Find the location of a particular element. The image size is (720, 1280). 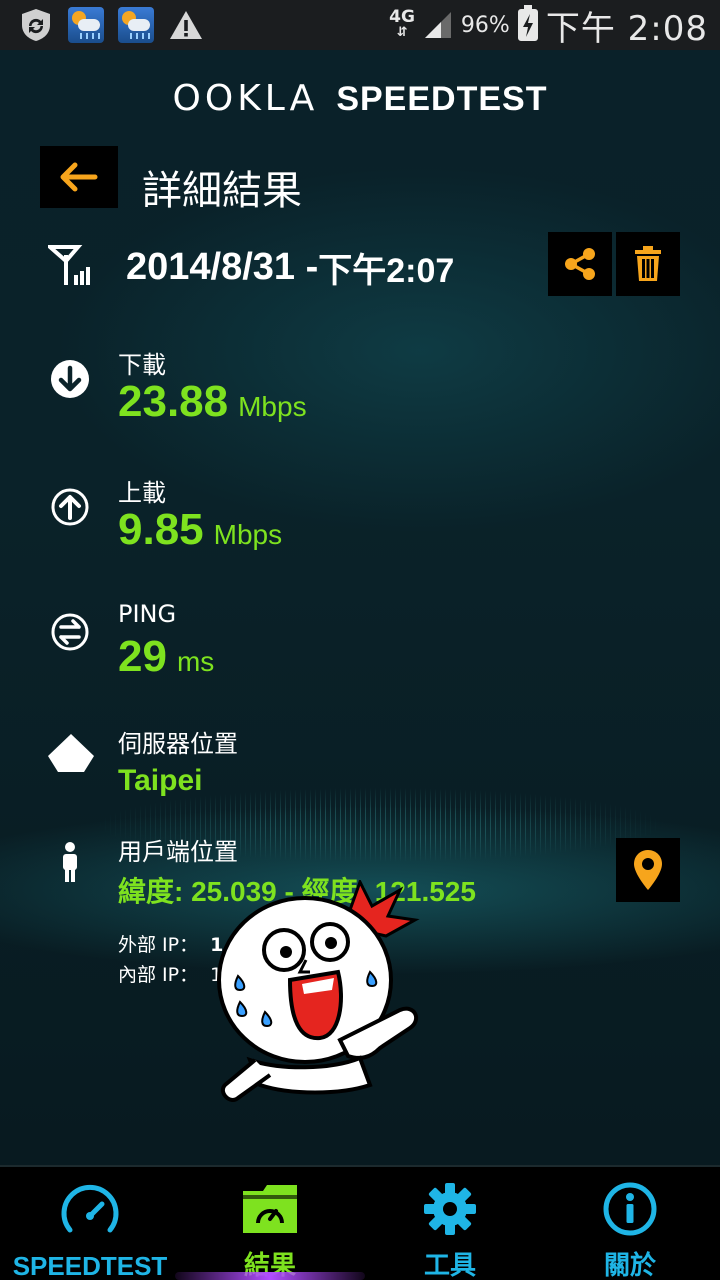

server-icon is located at coordinates (71, 753).